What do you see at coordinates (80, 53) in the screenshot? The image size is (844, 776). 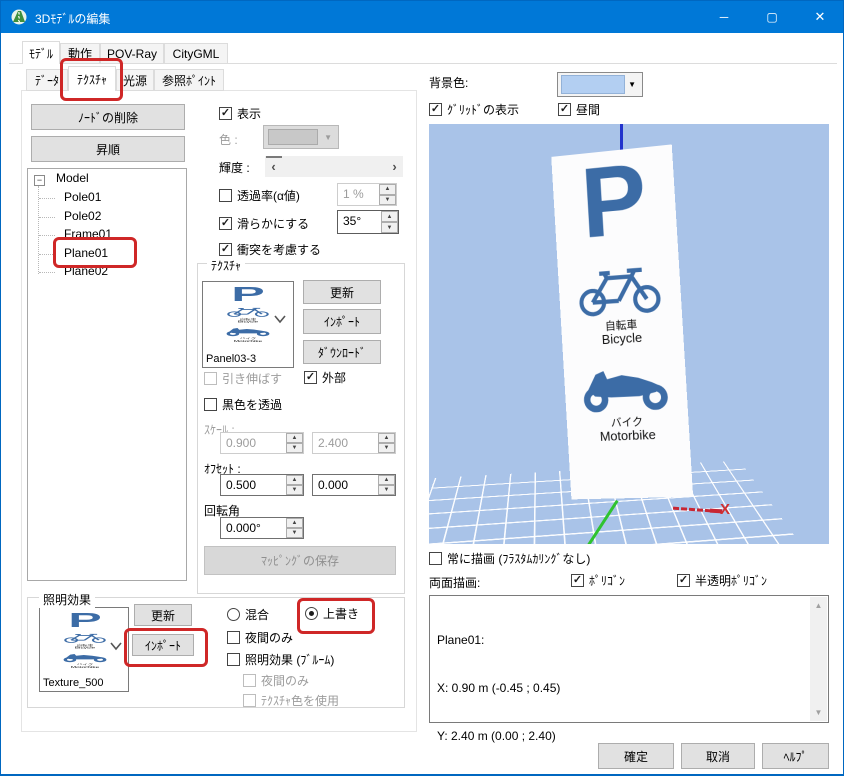 I see `tab-action: 動作` at bounding box center [80, 53].